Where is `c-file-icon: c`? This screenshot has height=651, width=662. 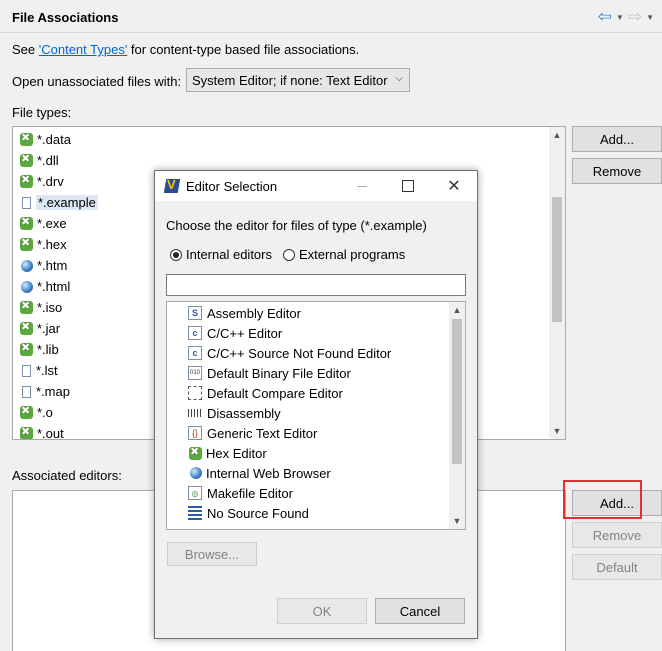 c-file-icon: c is located at coordinates (195, 333).